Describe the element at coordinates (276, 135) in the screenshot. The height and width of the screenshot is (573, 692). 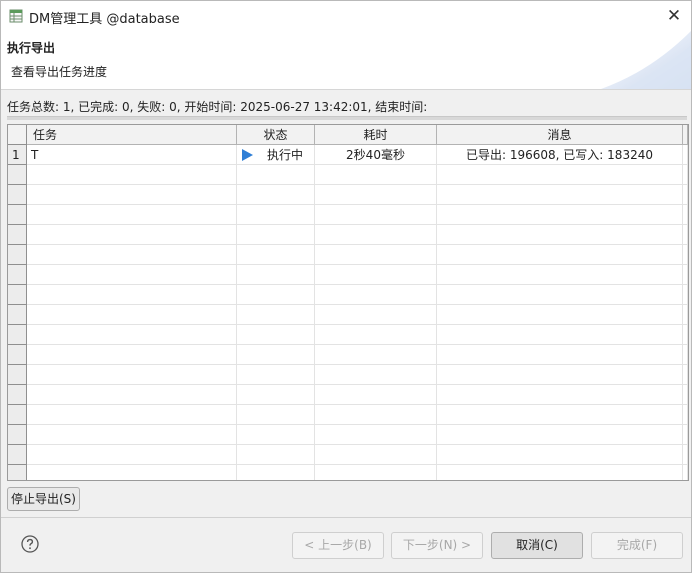
I see `column-header-status: 状态` at that location.